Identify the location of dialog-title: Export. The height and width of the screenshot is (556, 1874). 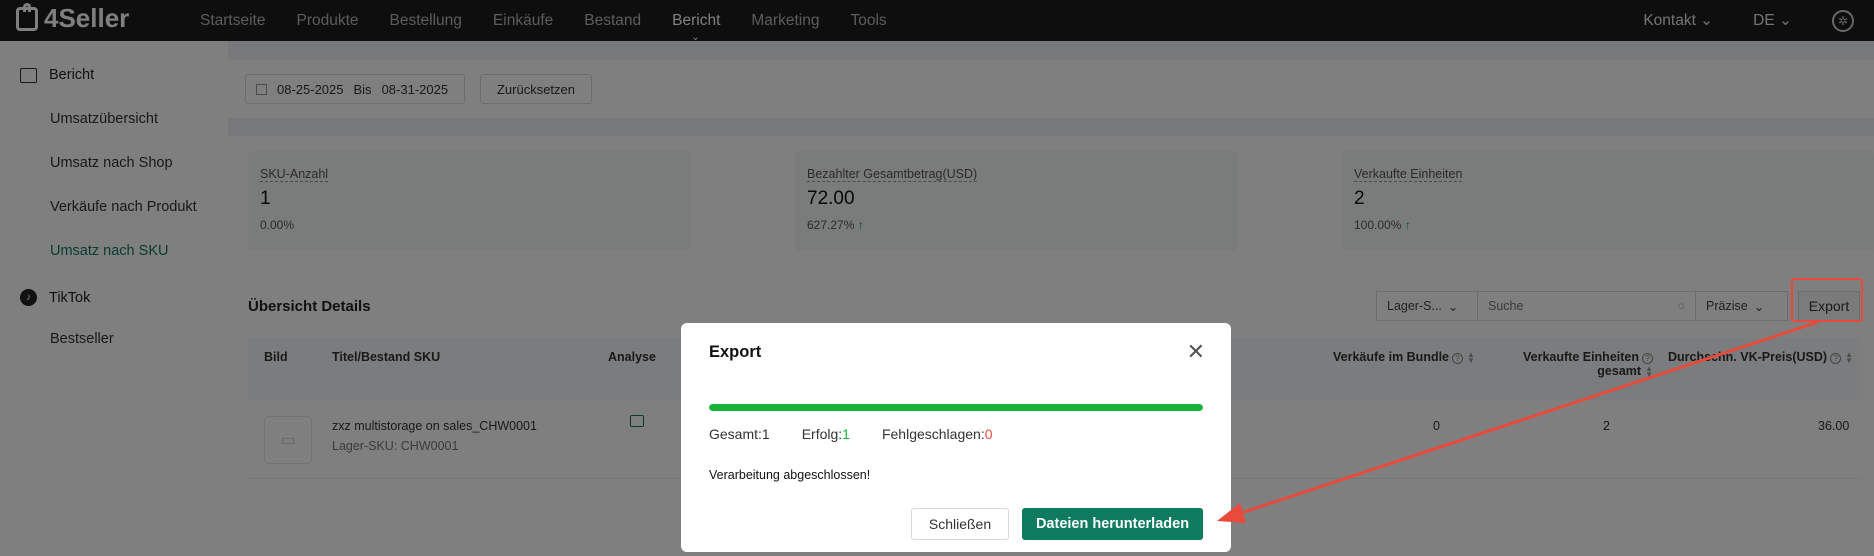
(735, 352).